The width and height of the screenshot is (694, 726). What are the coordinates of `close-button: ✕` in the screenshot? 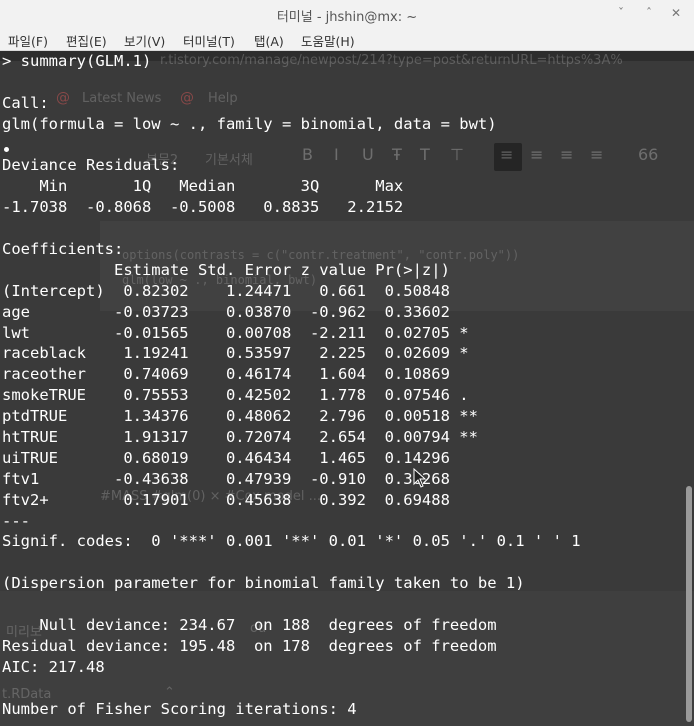 It's located at (676, 14).